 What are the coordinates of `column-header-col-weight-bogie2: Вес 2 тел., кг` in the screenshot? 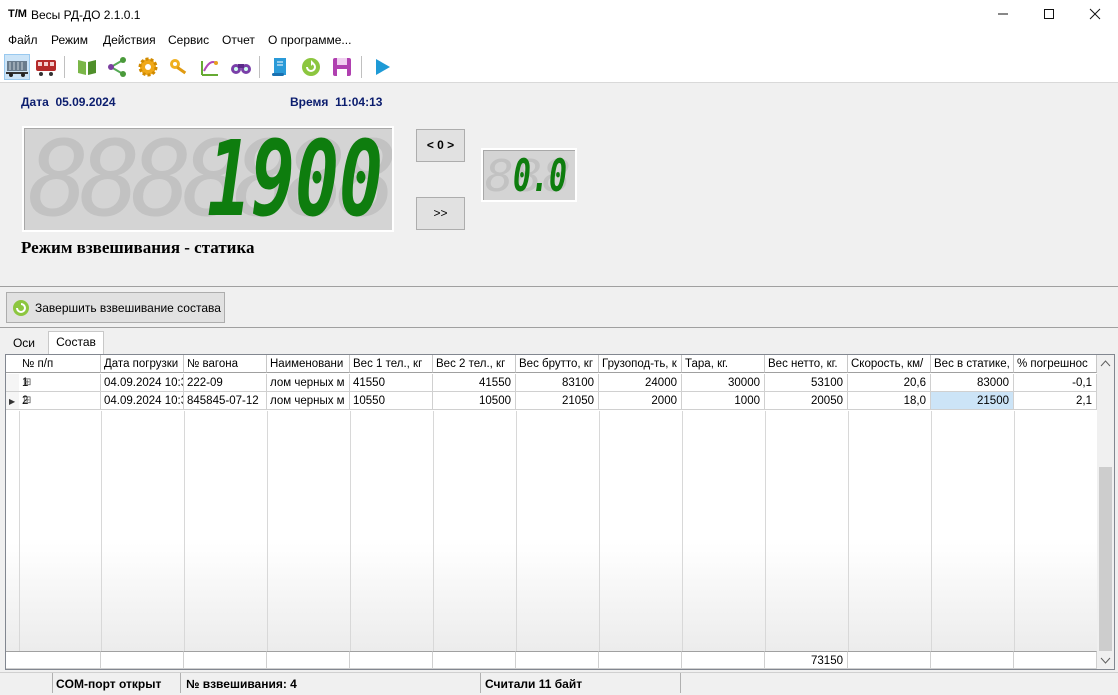 It's located at (474, 364).